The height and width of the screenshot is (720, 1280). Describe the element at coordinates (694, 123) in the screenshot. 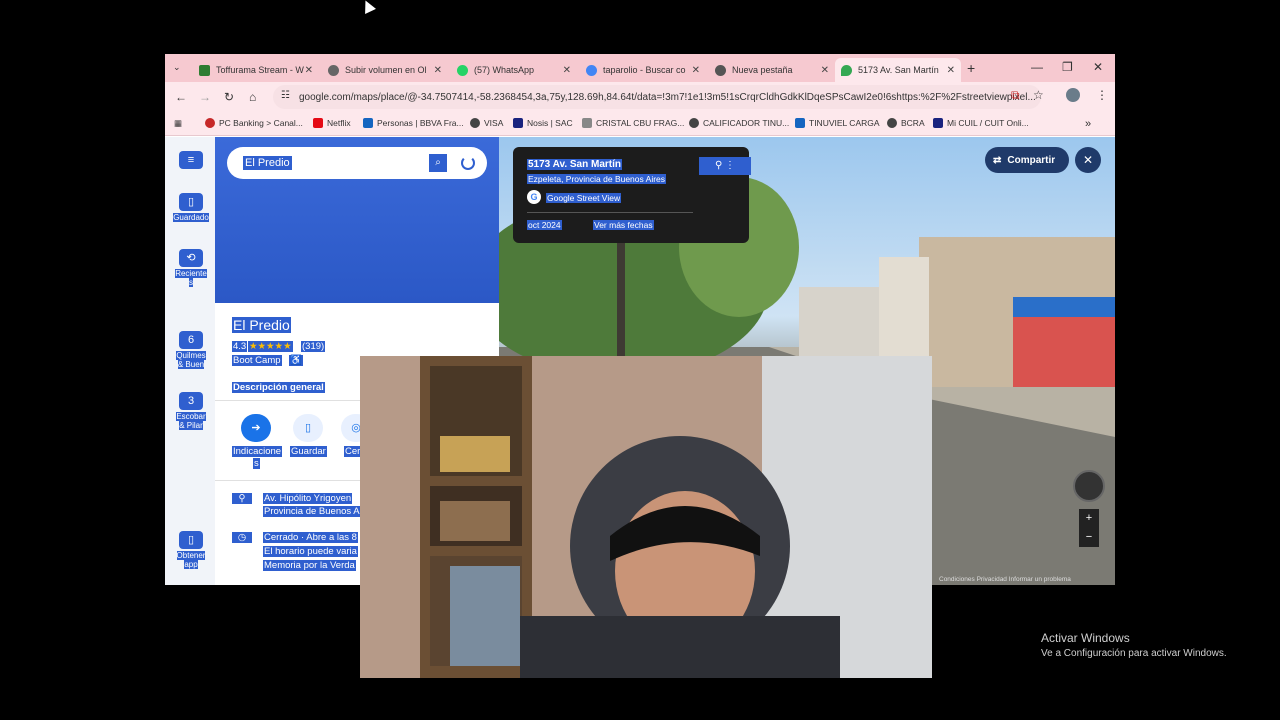

I see `globe-icon` at that location.